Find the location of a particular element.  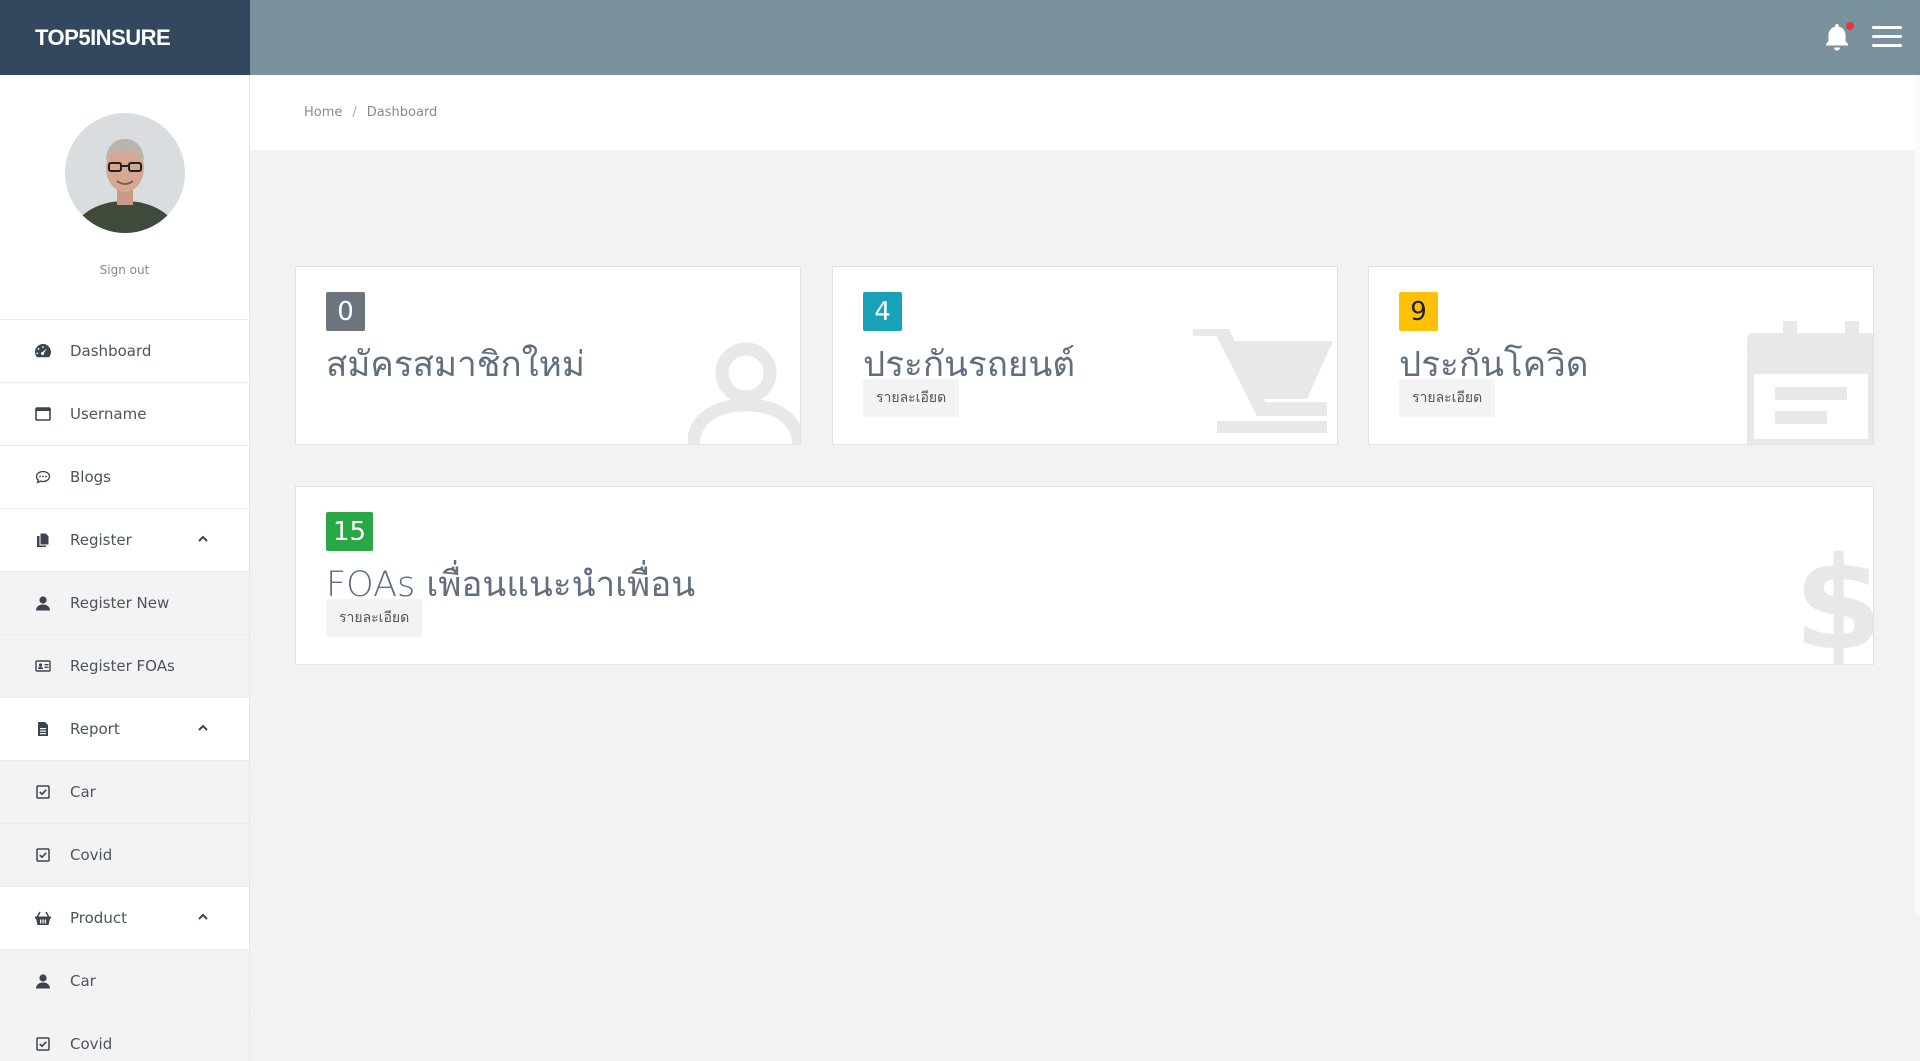

stat-card-car-insurance: 4 ประกันรถยนต์ รายละเอียด is located at coordinates (1085, 355).